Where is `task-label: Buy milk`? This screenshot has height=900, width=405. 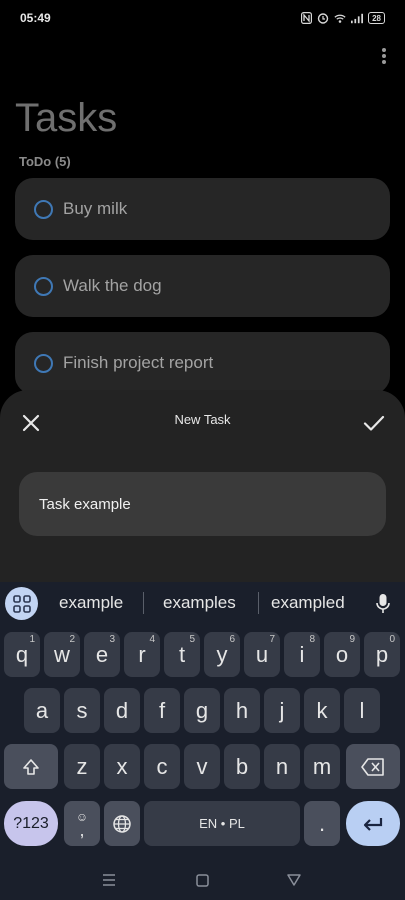 task-label: Buy milk is located at coordinates (95, 208).